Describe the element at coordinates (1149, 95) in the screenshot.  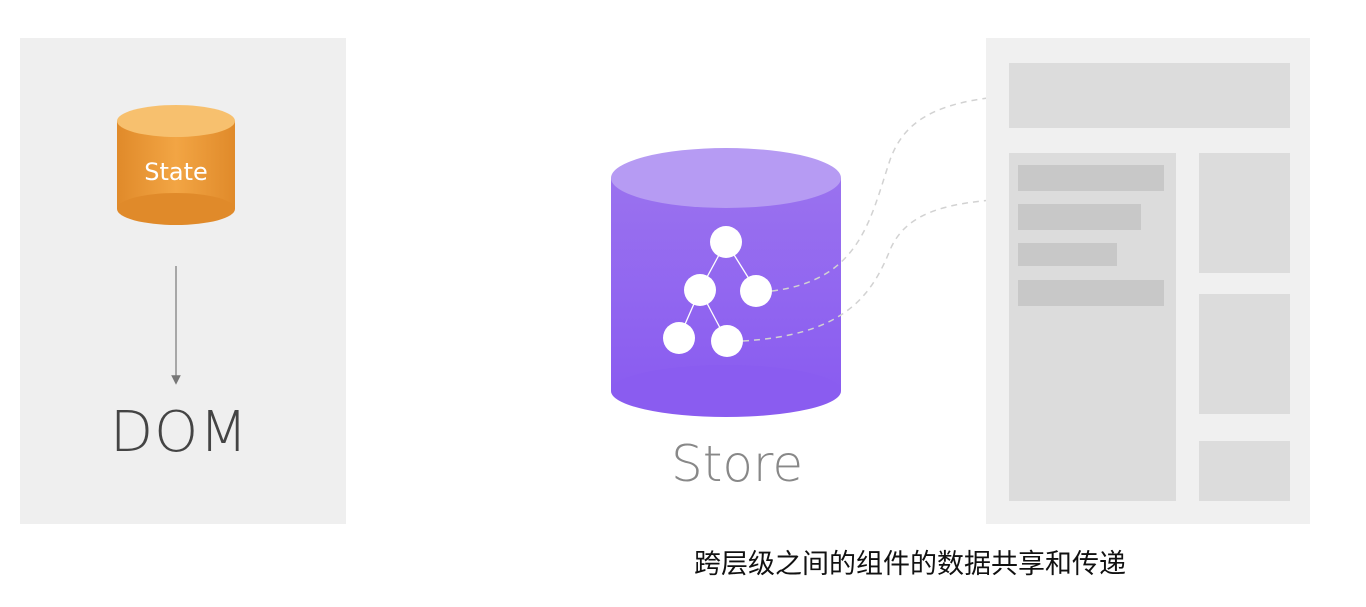
I see `header-block` at that location.